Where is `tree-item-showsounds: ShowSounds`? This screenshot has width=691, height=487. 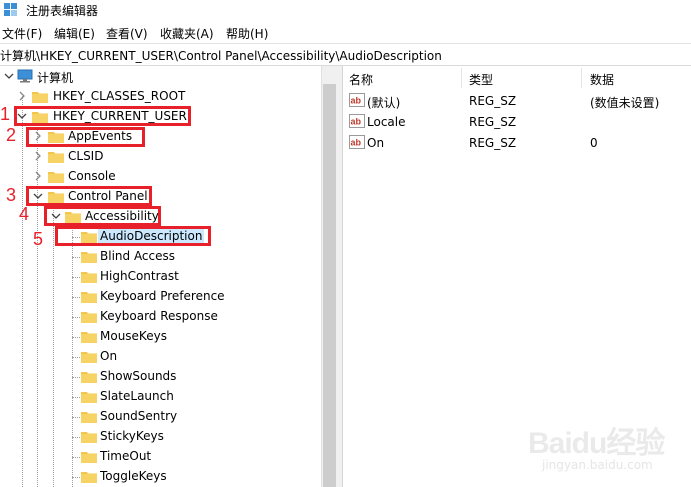
tree-item-showsounds: ShowSounds is located at coordinates (160, 377).